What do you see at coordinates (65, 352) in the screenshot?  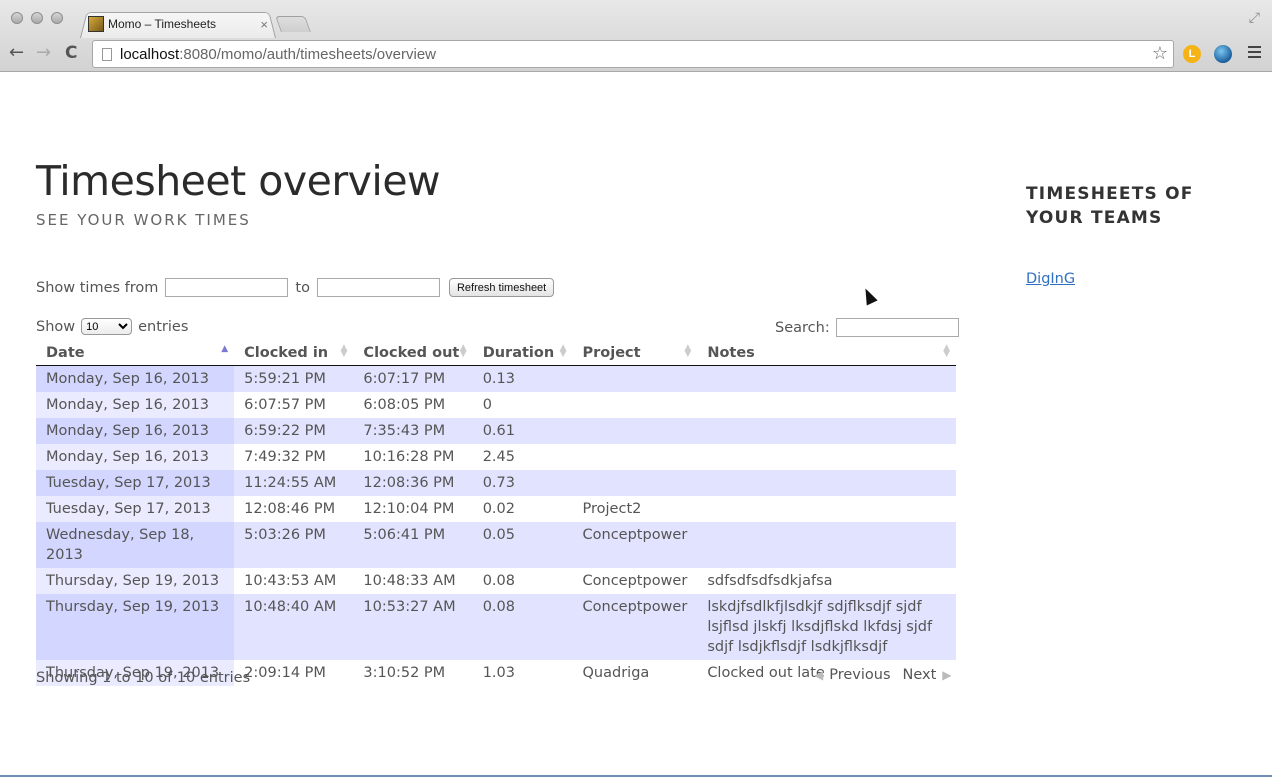 I see `column-label: Date` at bounding box center [65, 352].